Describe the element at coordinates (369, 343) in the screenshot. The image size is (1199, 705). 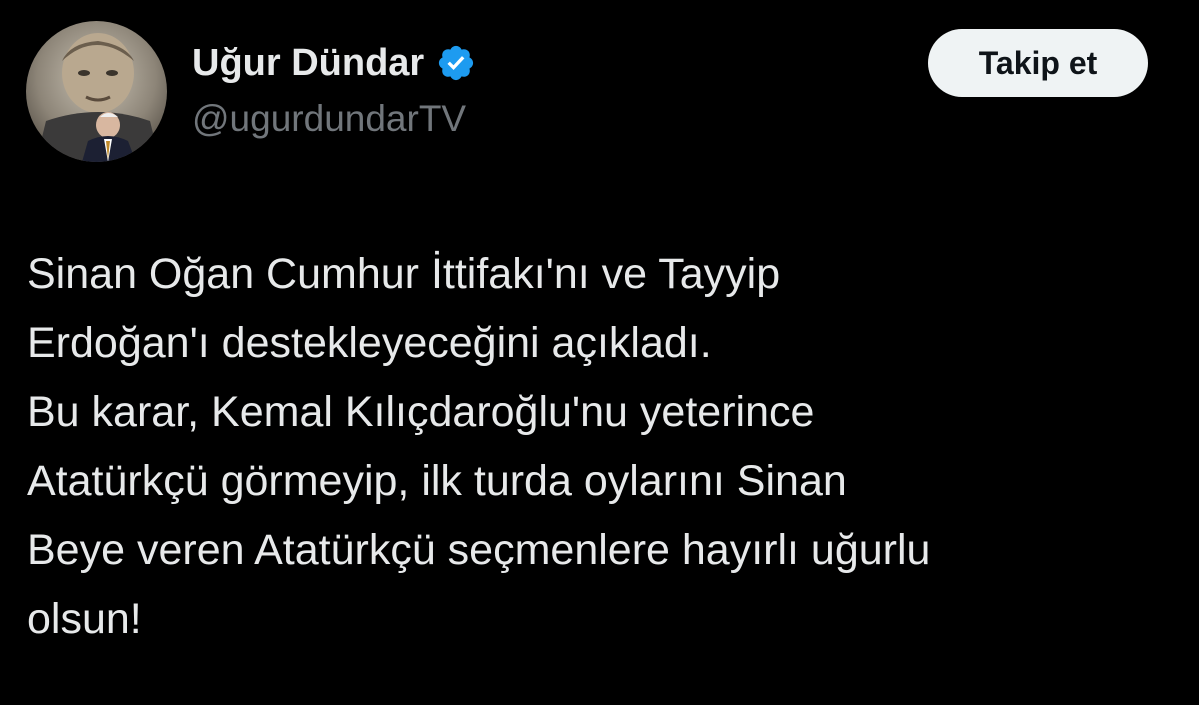
I see `tweet-text-line: Erdoğan'ı destekleyeceğini açıkladı.` at that location.